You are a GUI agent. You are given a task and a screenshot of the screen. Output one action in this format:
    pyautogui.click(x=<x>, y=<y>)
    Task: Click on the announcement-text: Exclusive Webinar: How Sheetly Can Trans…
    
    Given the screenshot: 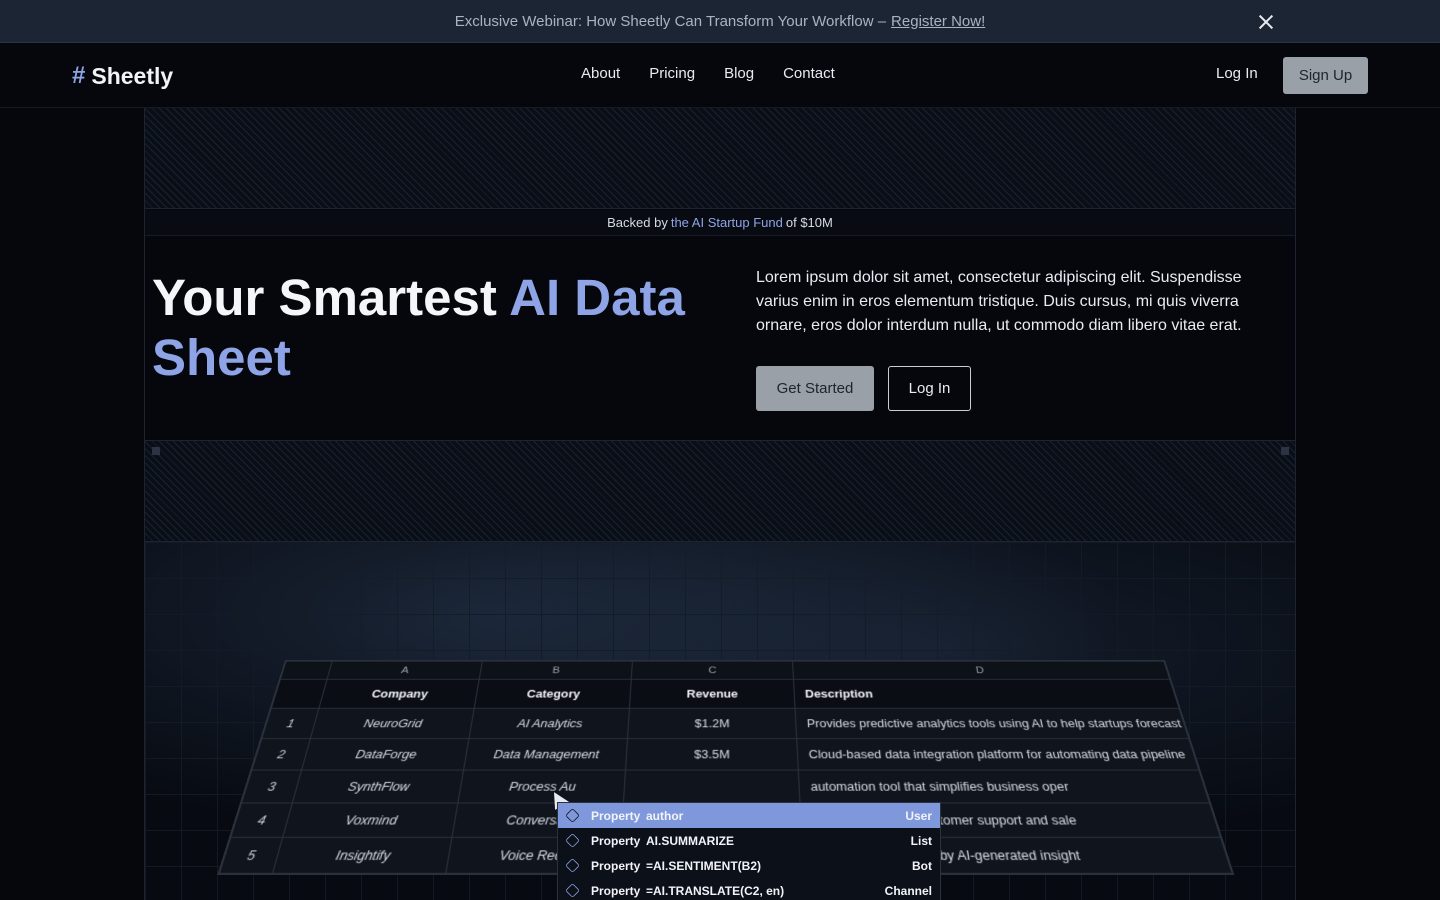 What is the action you would take?
    pyautogui.click(x=670, y=21)
    